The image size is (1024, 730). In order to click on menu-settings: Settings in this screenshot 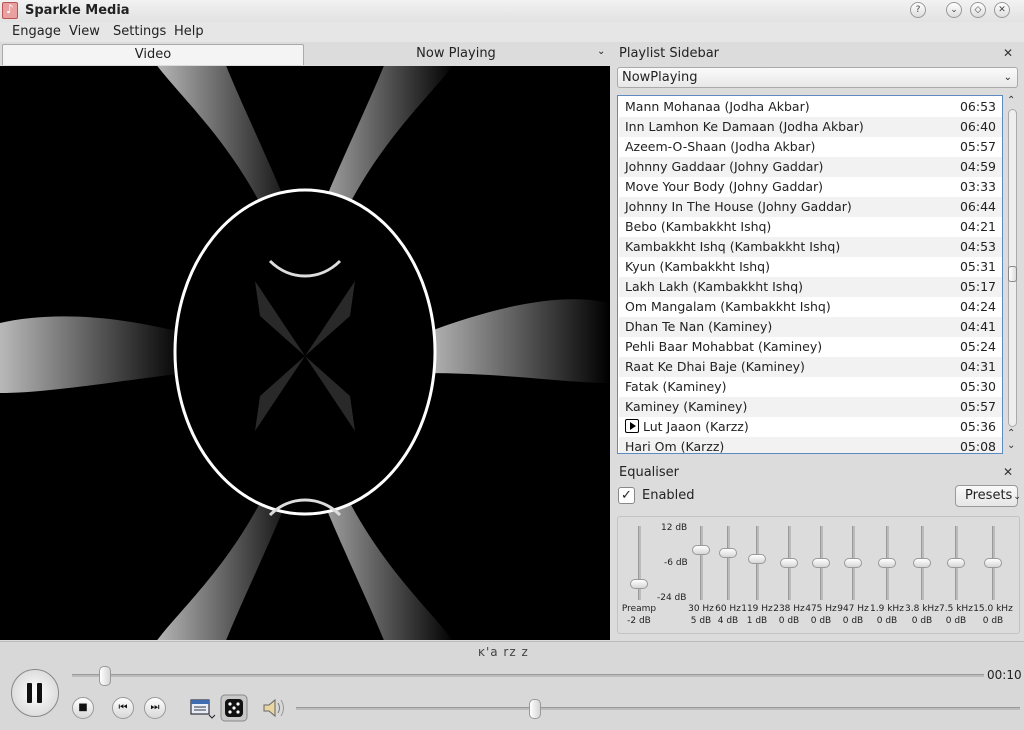, I will do `click(139, 31)`.